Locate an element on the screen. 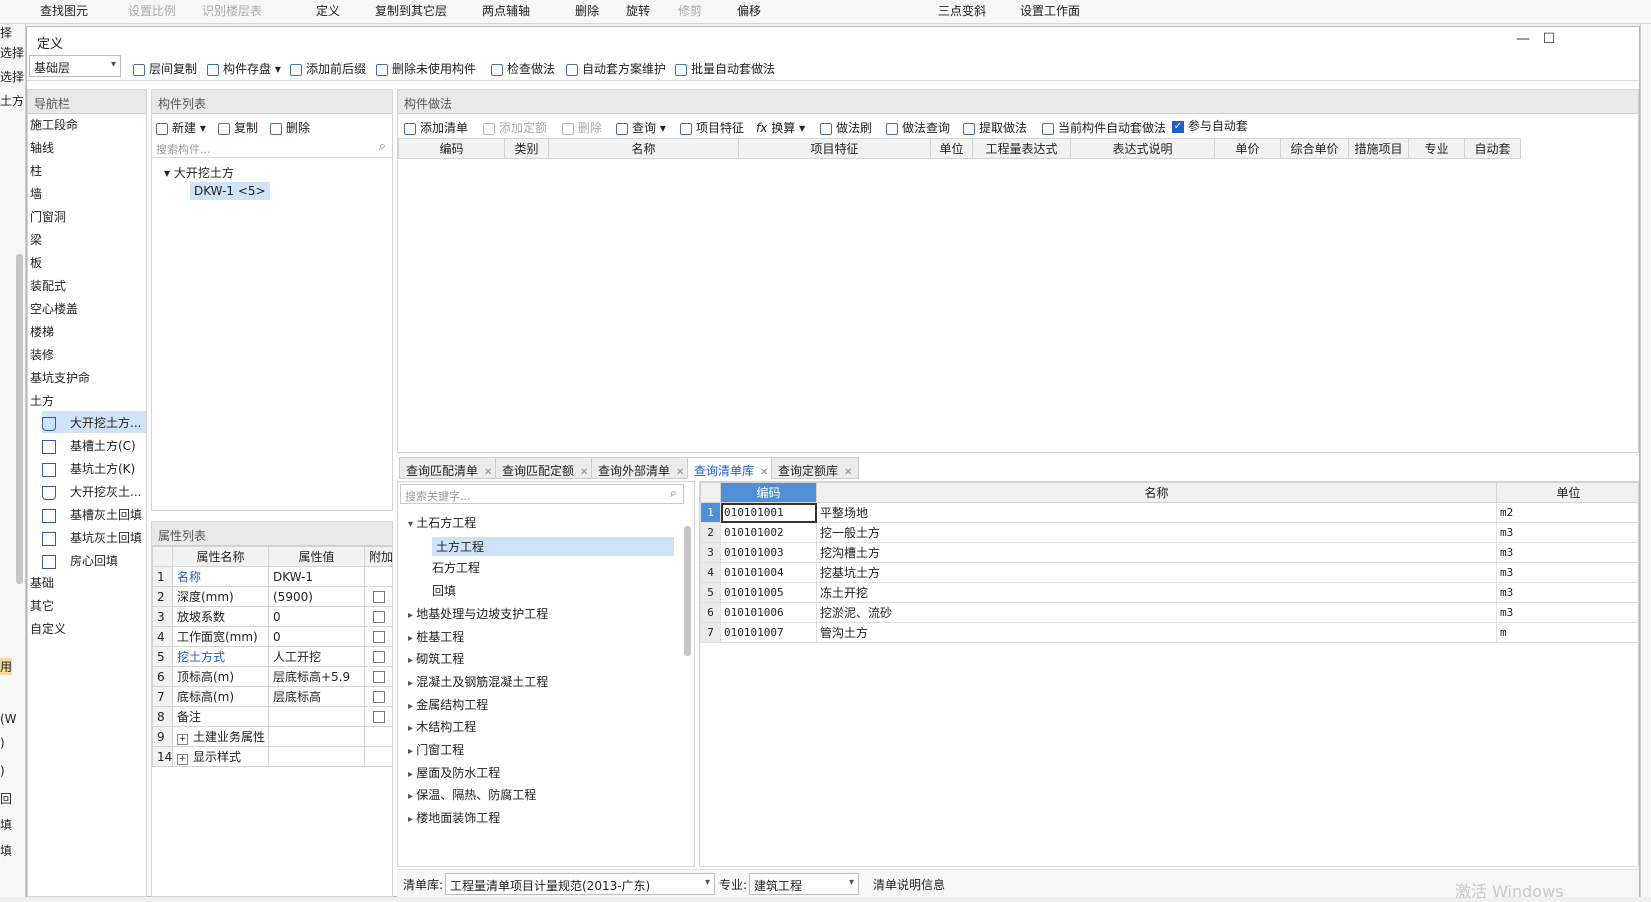 This screenshot has width=1651, height=902. bg-set-workplane: 设置工作面 is located at coordinates (1050, 10).